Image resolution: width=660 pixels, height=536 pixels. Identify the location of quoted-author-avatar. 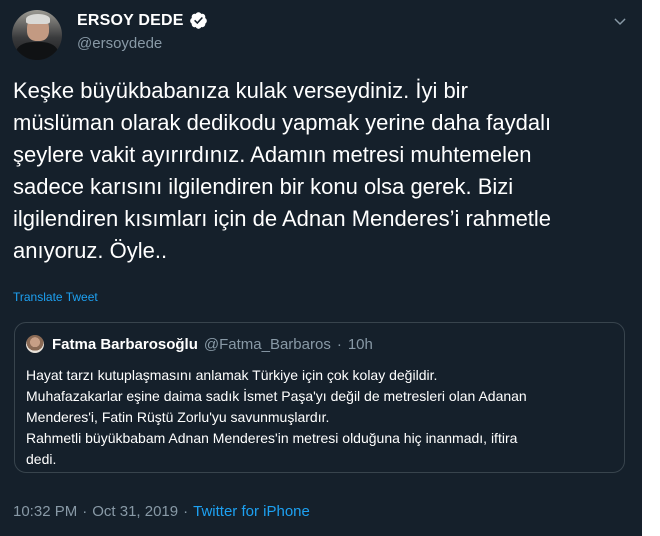
(35, 344).